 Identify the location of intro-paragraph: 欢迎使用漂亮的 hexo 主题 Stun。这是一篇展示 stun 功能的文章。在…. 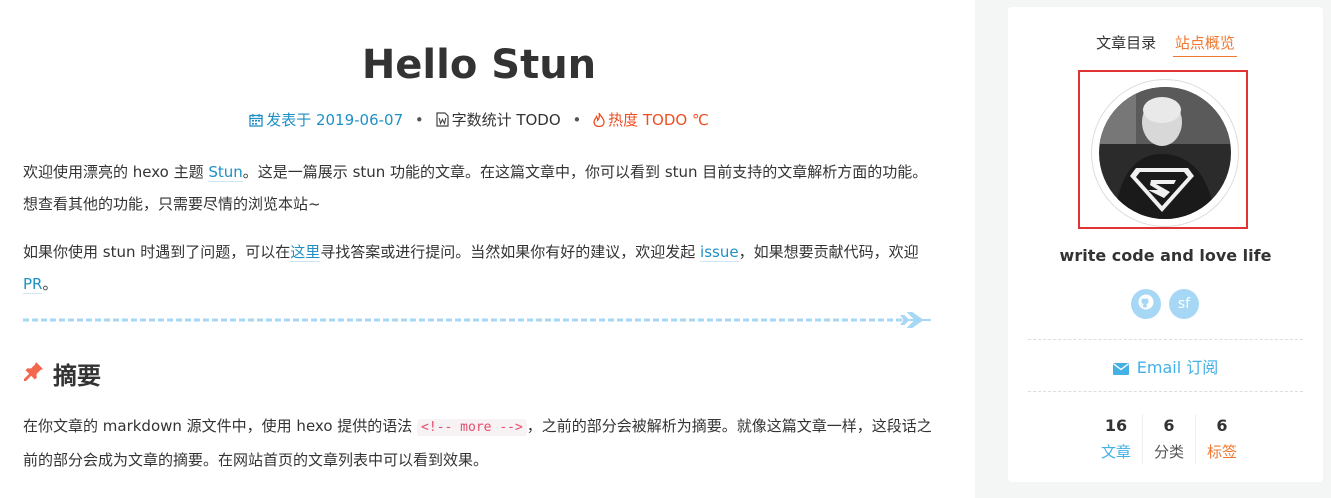
(480, 188).